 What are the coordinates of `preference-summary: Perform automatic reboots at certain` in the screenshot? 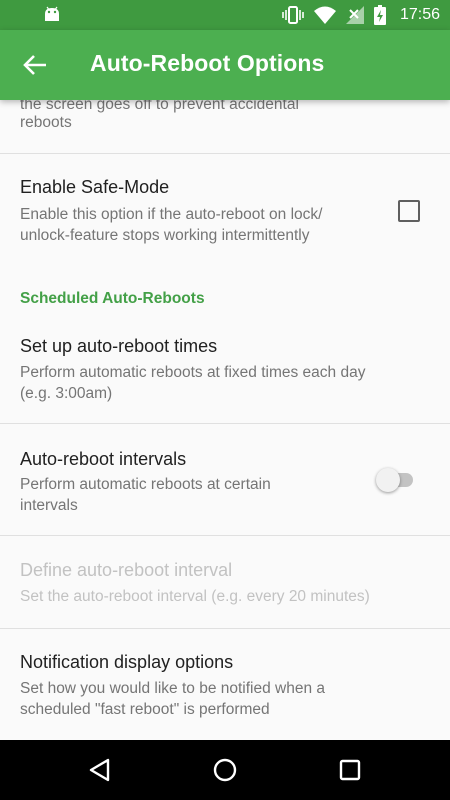 It's located at (145, 484).